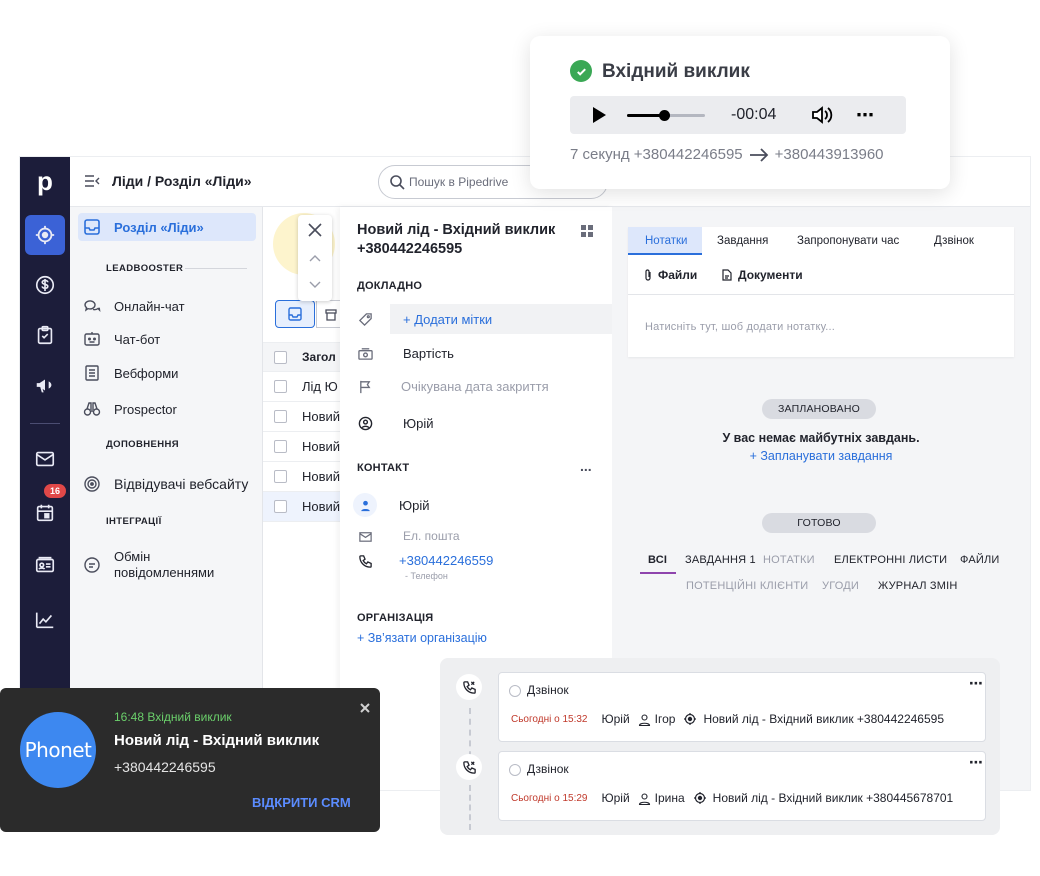  What do you see at coordinates (45, 235) in the screenshot?
I see `target-icon` at bounding box center [45, 235].